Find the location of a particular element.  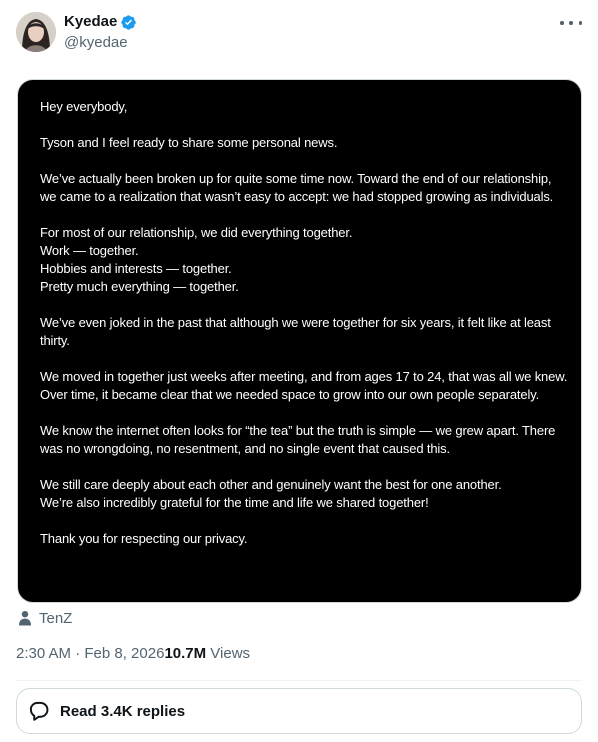

letter-paragraph: Hey everybody, is located at coordinates (305, 107).